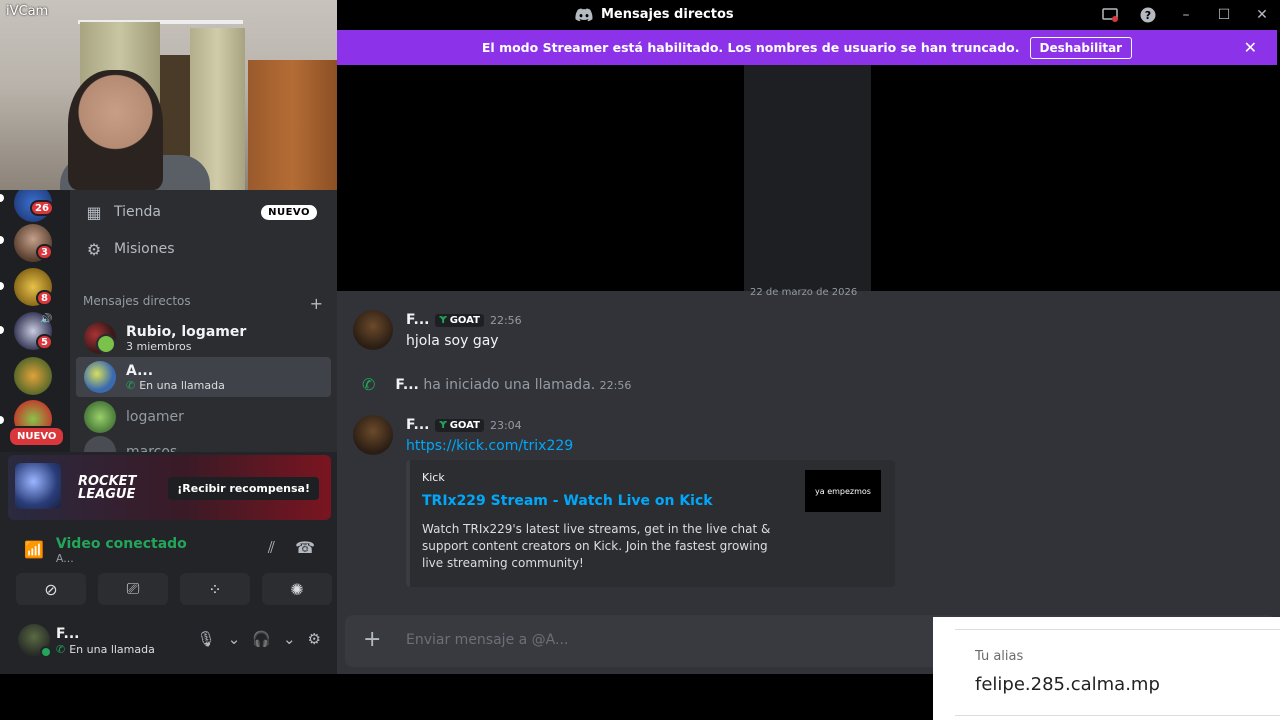 This screenshot has height=720, width=1280. What do you see at coordinates (316, 303) in the screenshot?
I see `create-dm-icon: +` at bounding box center [316, 303].